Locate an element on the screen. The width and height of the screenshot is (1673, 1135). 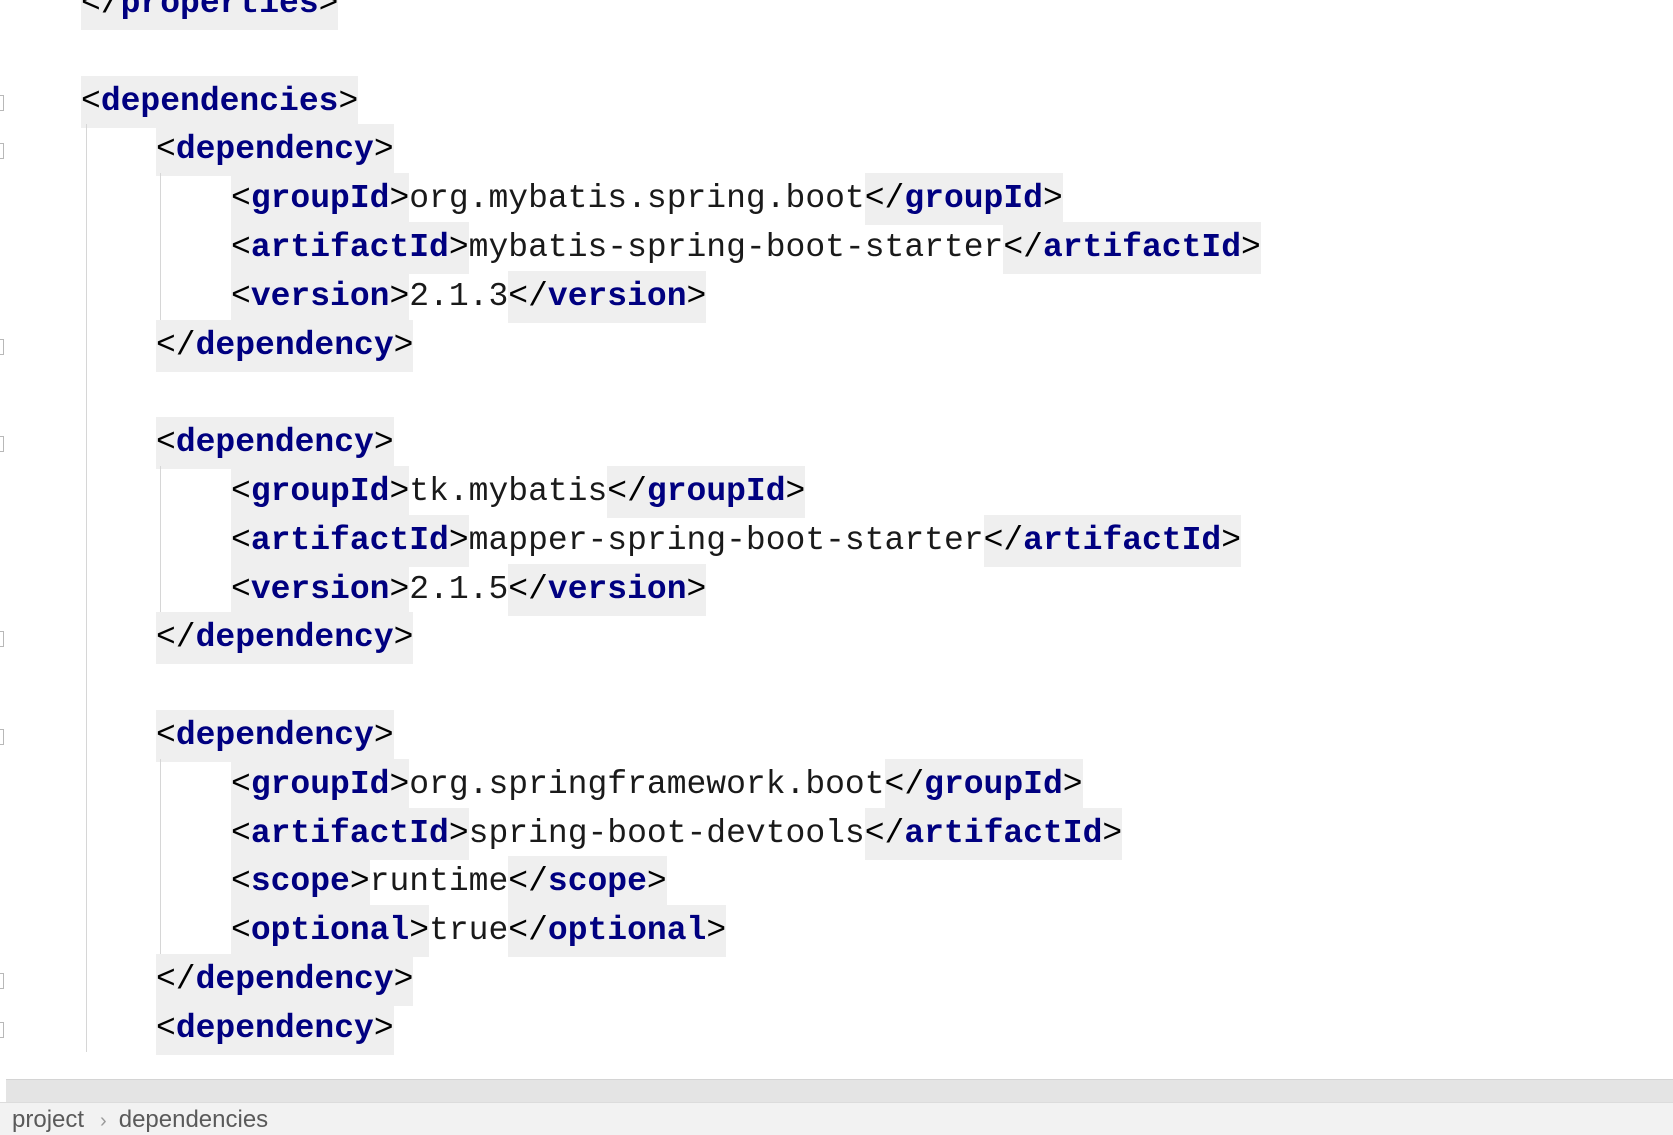
breadcrumb-item-dependencies: dependencies is located at coordinates (193, 1119).